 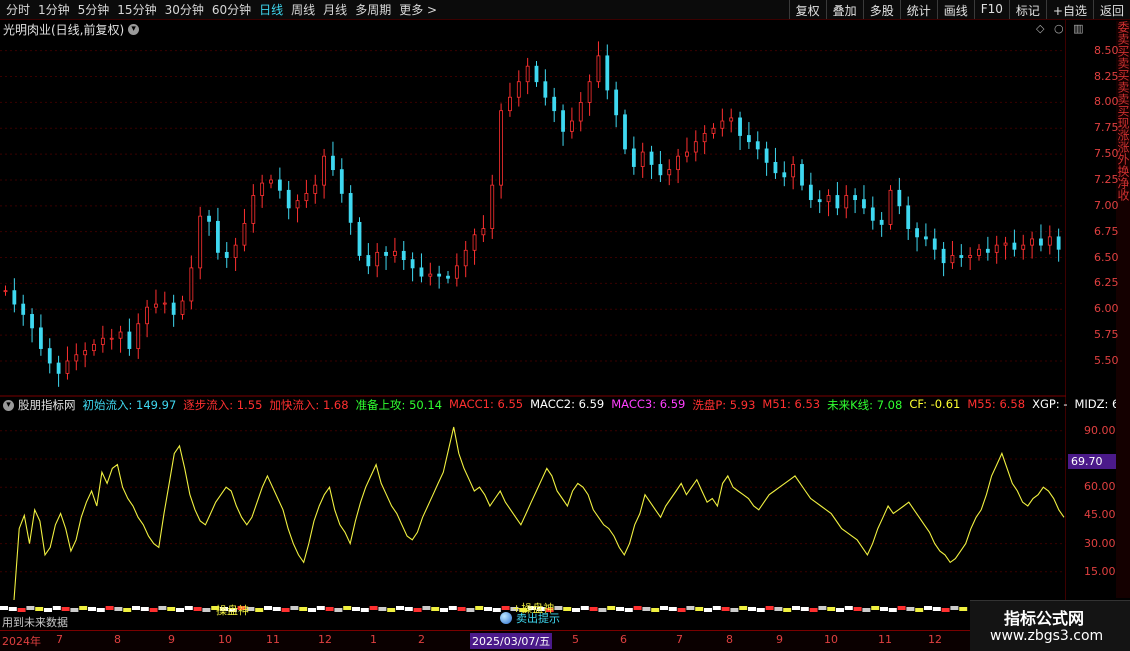 What do you see at coordinates (171, 639) in the screenshot?
I see `date-label: 9` at bounding box center [171, 639].